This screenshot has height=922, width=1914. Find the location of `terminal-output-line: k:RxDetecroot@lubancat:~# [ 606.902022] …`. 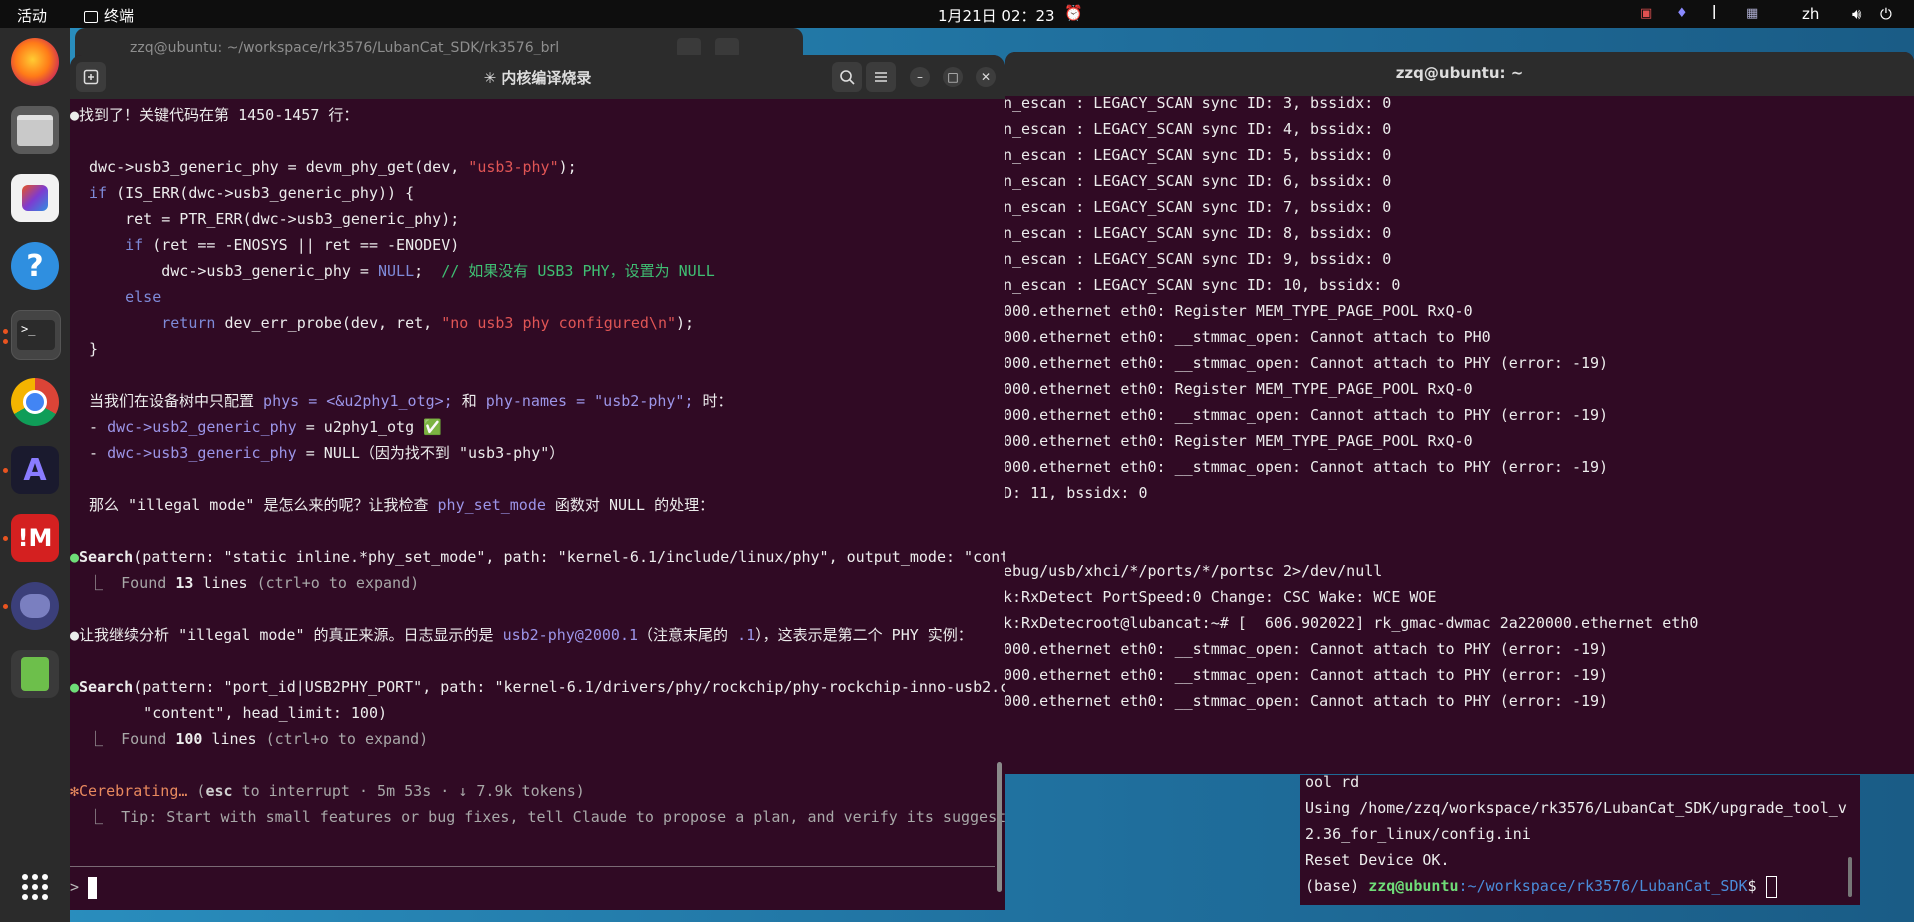

terminal-output-line: k:RxDetecroot@lubancat:~# [ 606.902022] … is located at coordinates (1352, 623).